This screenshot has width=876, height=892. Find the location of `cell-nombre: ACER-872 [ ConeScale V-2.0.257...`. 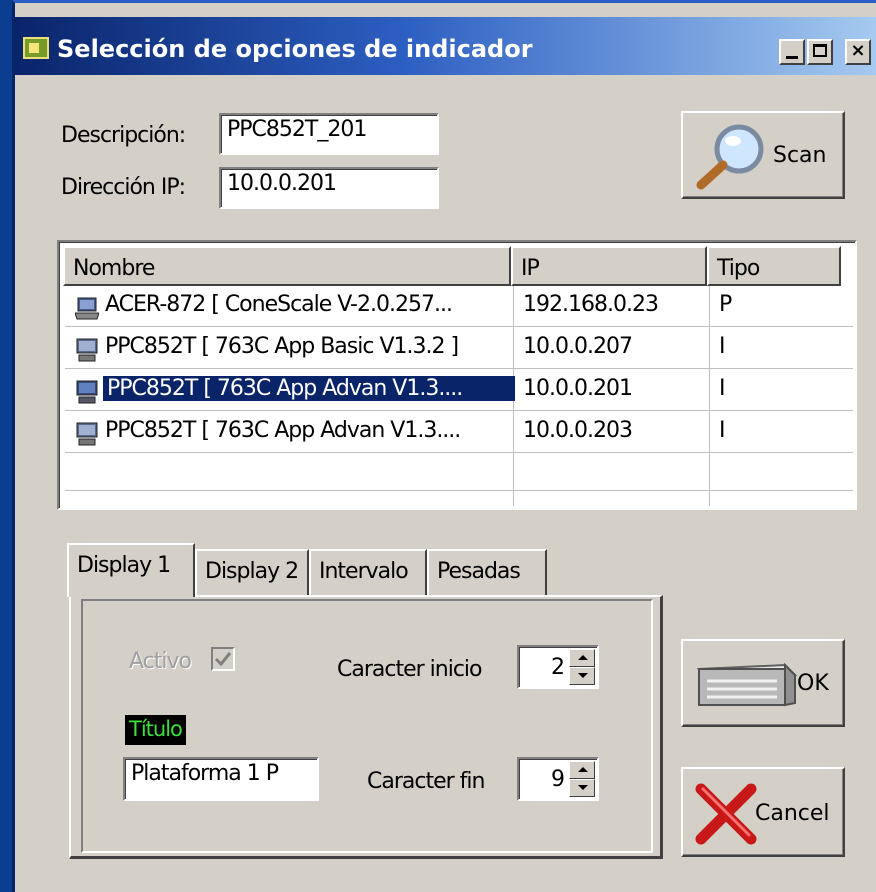

cell-nombre: ACER-872 [ ConeScale V-2.0.257... is located at coordinates (279, 304).